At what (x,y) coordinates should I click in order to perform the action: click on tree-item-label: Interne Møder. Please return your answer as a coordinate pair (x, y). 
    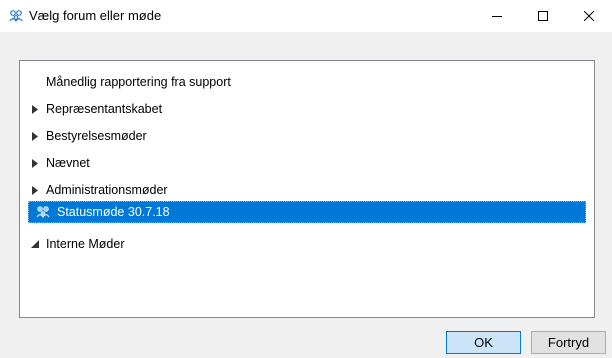
    Looking at the image, I should click on (85, 244).